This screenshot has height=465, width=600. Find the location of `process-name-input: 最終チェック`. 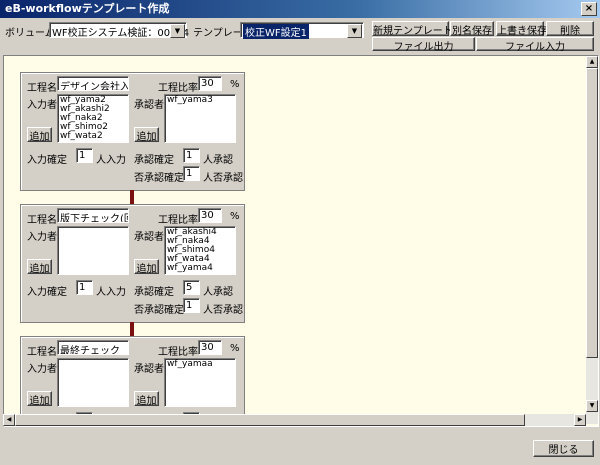

process-name-input: 最終チェック is located at coordinates (93, 347).